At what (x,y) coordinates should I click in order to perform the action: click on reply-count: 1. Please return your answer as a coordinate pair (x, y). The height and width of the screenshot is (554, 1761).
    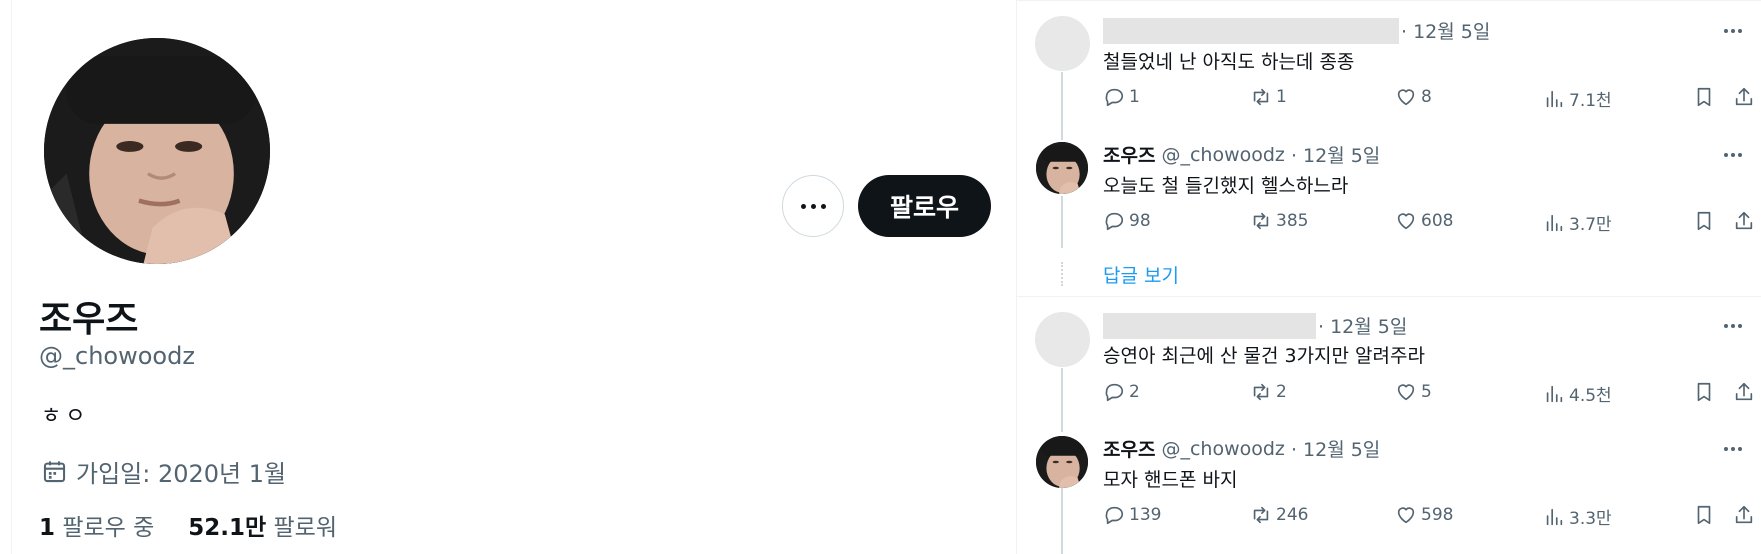
    Looking at the image, I should click on (1134, 97).